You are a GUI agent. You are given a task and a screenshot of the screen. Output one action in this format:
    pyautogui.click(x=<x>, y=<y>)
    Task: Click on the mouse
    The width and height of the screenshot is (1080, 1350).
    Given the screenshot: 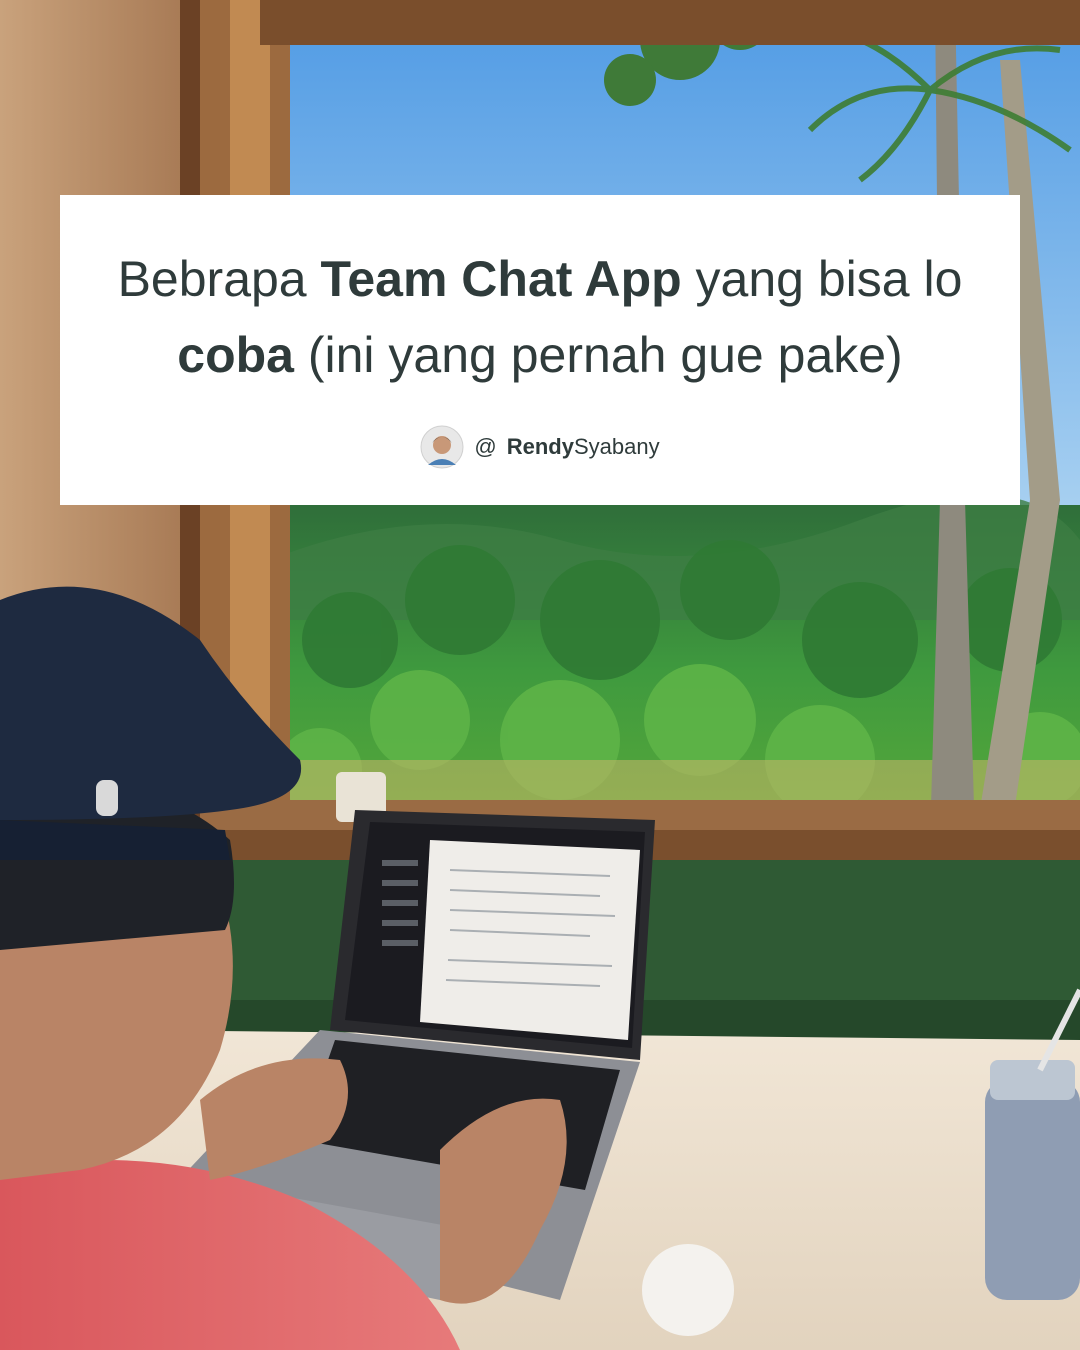 What is the action you would take?
    pyautogui.click(x=688, y=1290)
    